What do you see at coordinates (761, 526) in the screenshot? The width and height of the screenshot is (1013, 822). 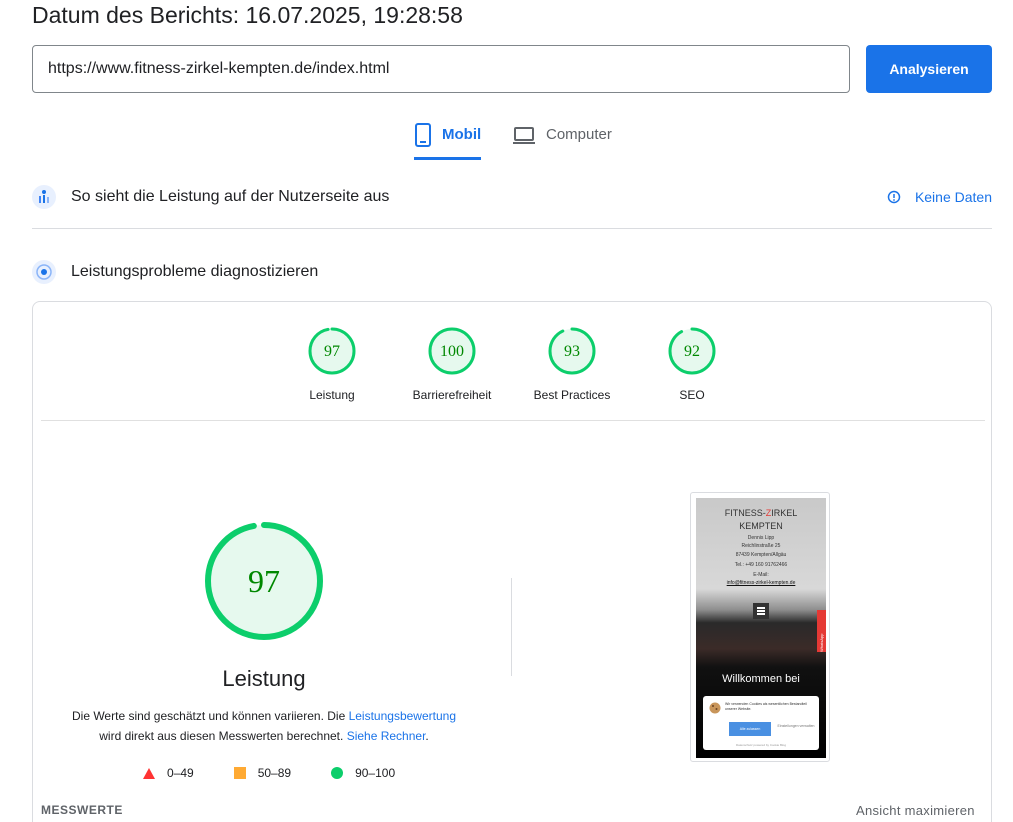 I see `brand-line2: KEMPTEN` at bounding box center [761, 526].